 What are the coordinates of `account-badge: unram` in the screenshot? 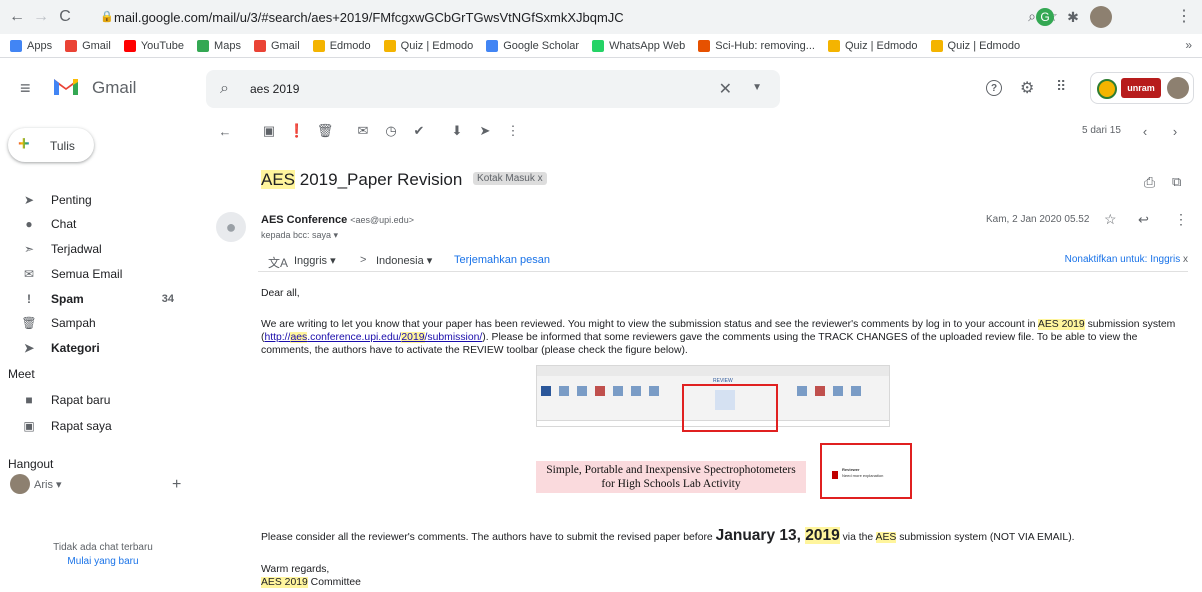 It's located at (1142, 88).